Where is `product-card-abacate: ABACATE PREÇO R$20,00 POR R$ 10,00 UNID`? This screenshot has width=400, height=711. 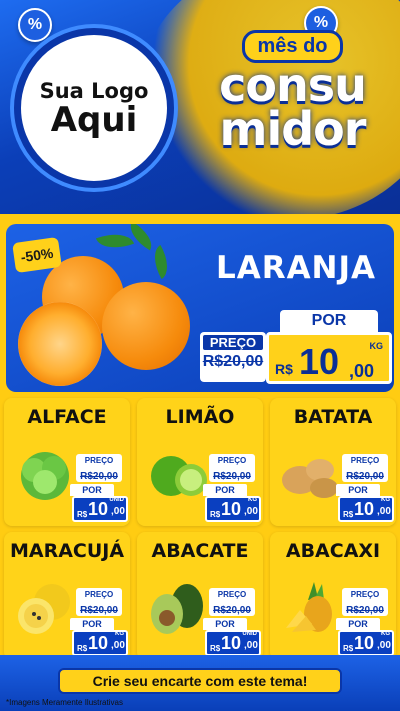
product-card-abacate: ABACATE PREÇO R$20,00 POR R$ 10,00 UNID is located at coordinates (200, 596).